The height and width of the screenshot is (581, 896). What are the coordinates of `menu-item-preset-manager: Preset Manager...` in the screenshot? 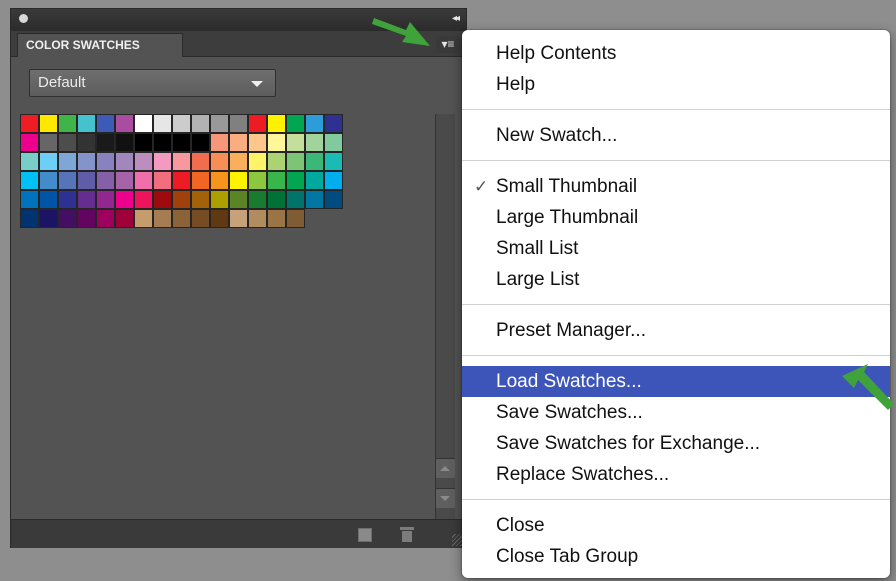 It's located at (676, 330).